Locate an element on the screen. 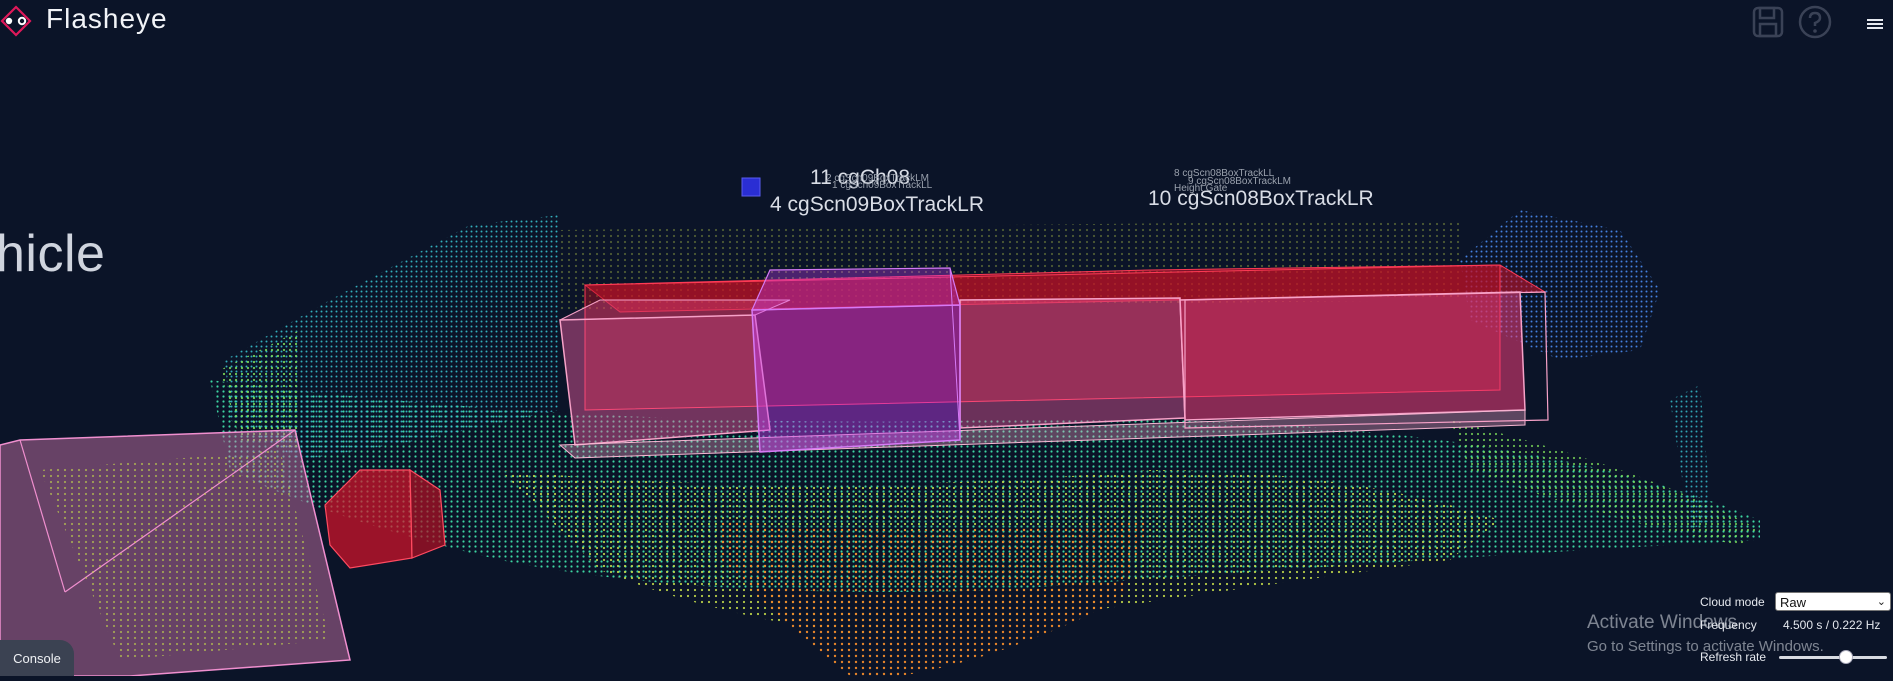  blue-marker is located at coordinates (751, 187).